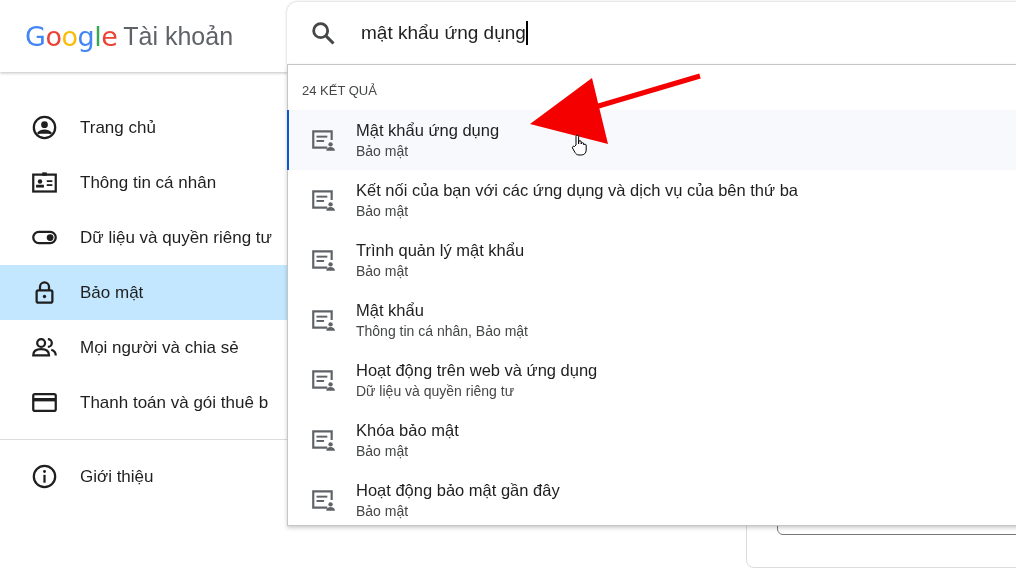 The width and height of the screenshot is (1016, 571). Describe the element at coordinates (339, 90) in the screenshot. I see `result-count: 24 KẾT QUẢ` at that location.